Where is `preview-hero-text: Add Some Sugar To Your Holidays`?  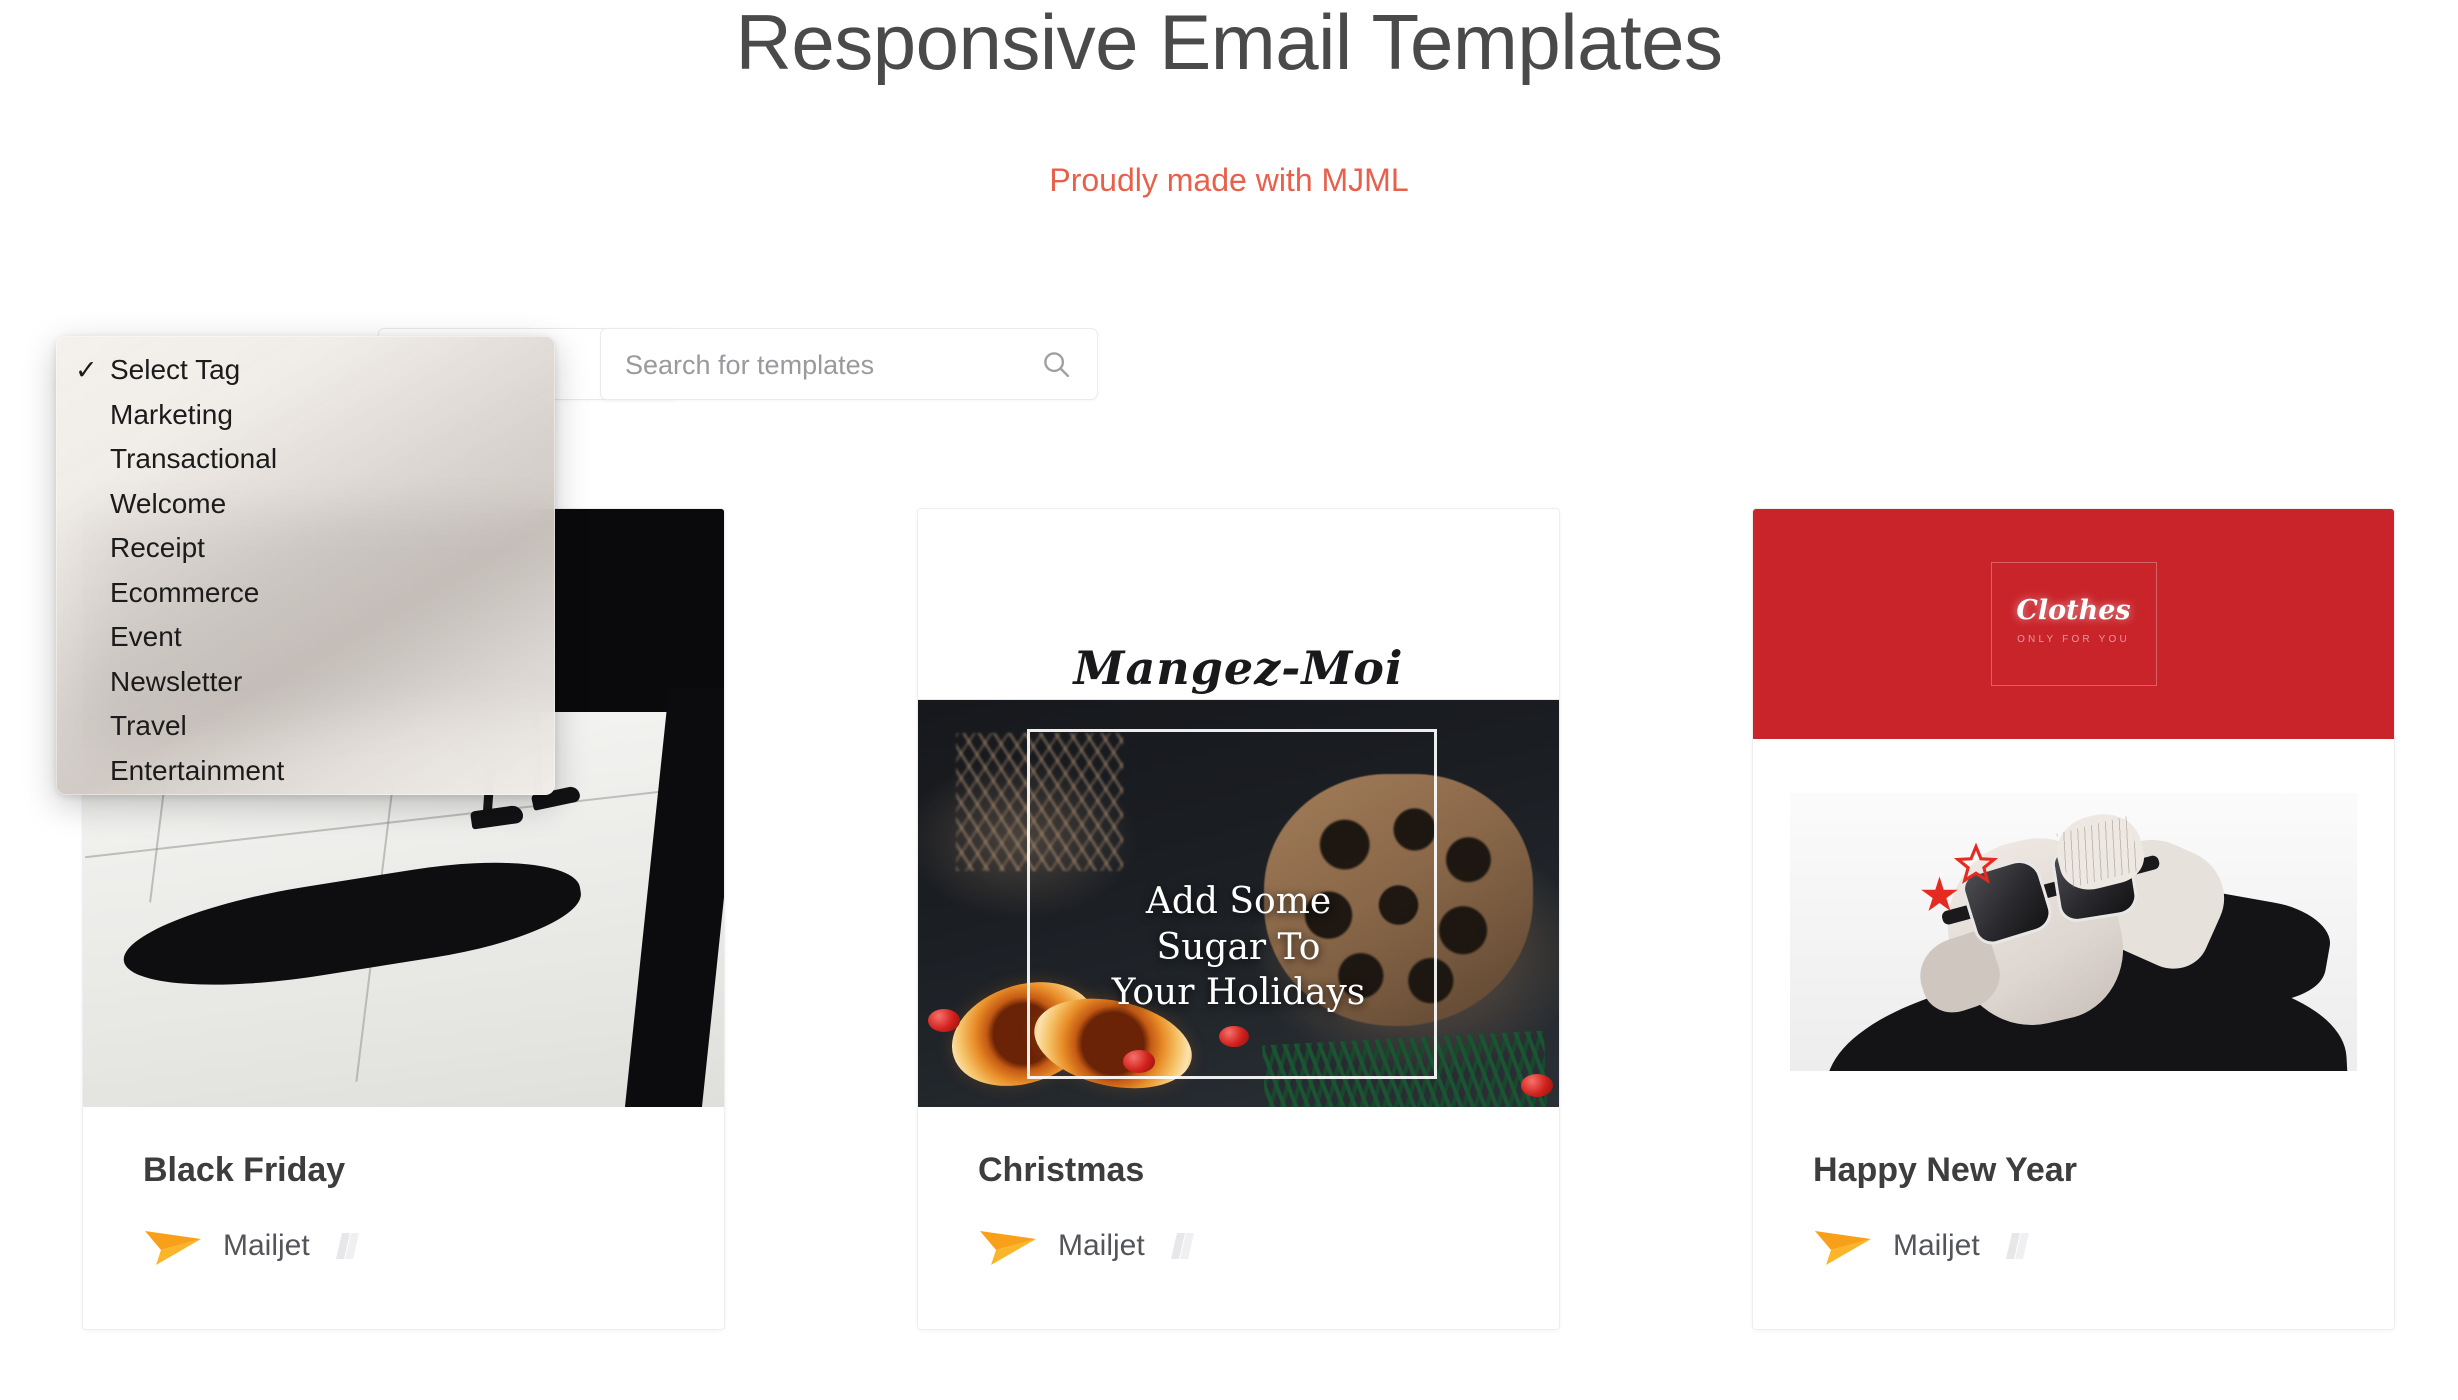
preview-hero-text: Add Some Sugar To Your Holidays is located at coordinates (1238, 947).